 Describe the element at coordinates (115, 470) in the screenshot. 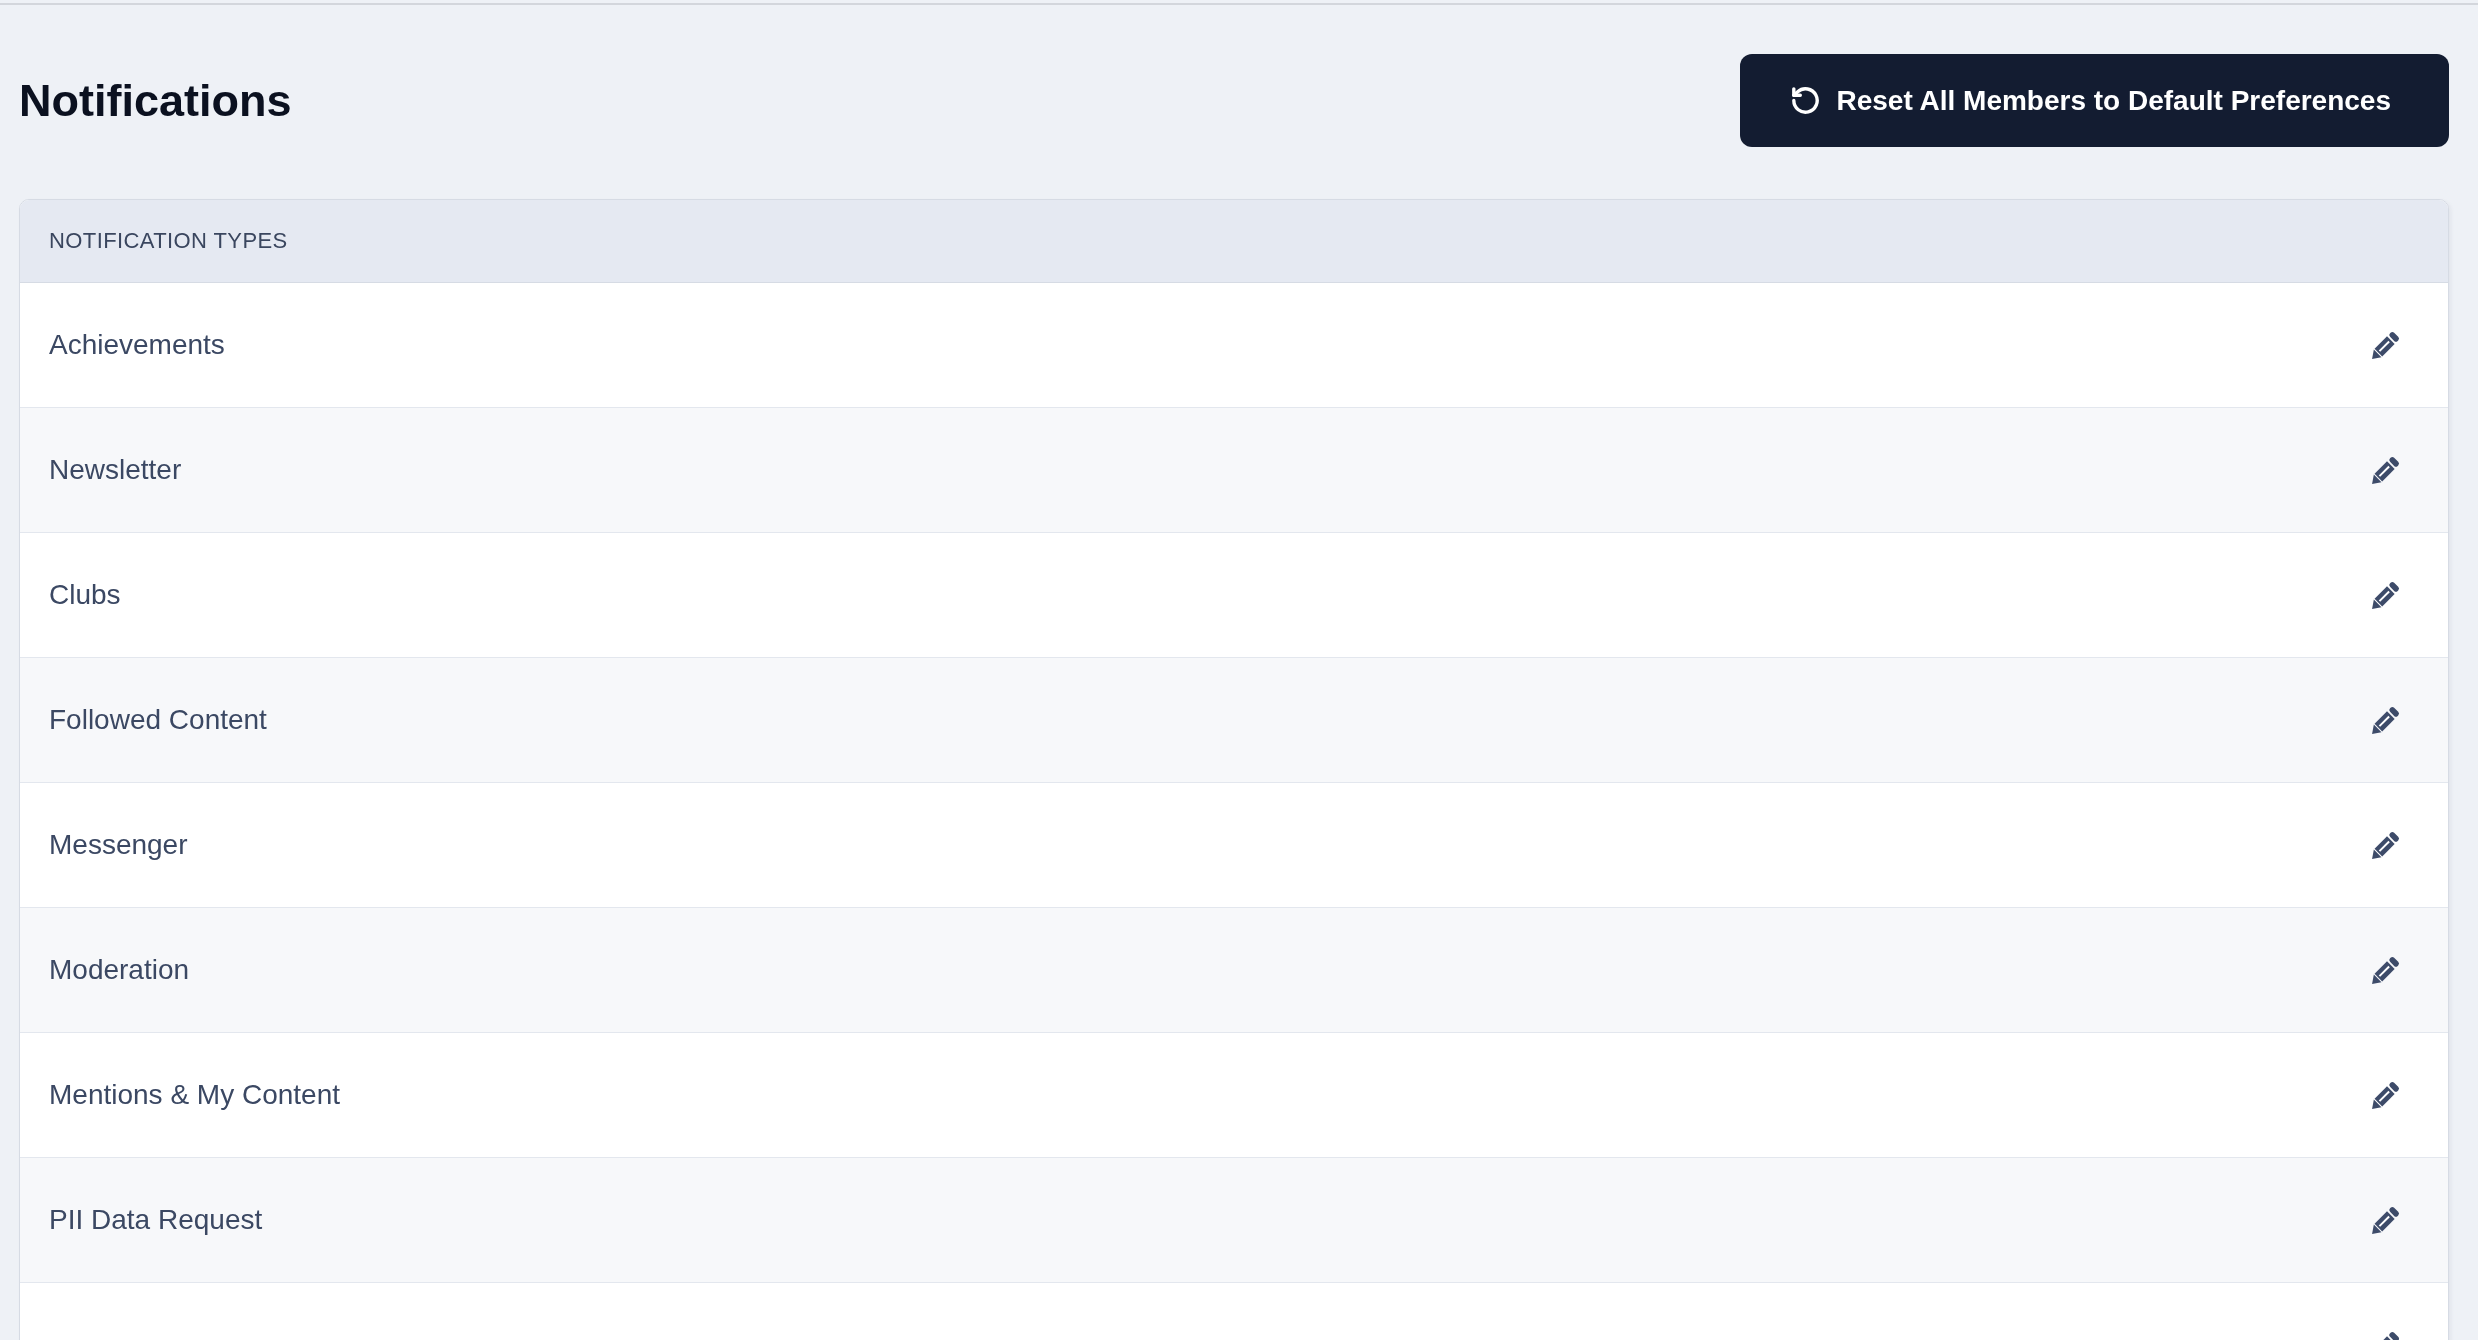

I see `notification-type-label: Newsletter` at that location.